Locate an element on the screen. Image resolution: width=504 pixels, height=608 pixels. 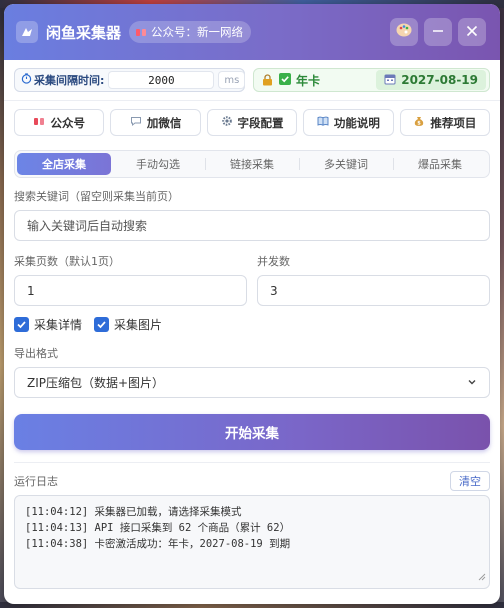
app-title: 闲鱼采集器 is located at coordinates (84, 32).